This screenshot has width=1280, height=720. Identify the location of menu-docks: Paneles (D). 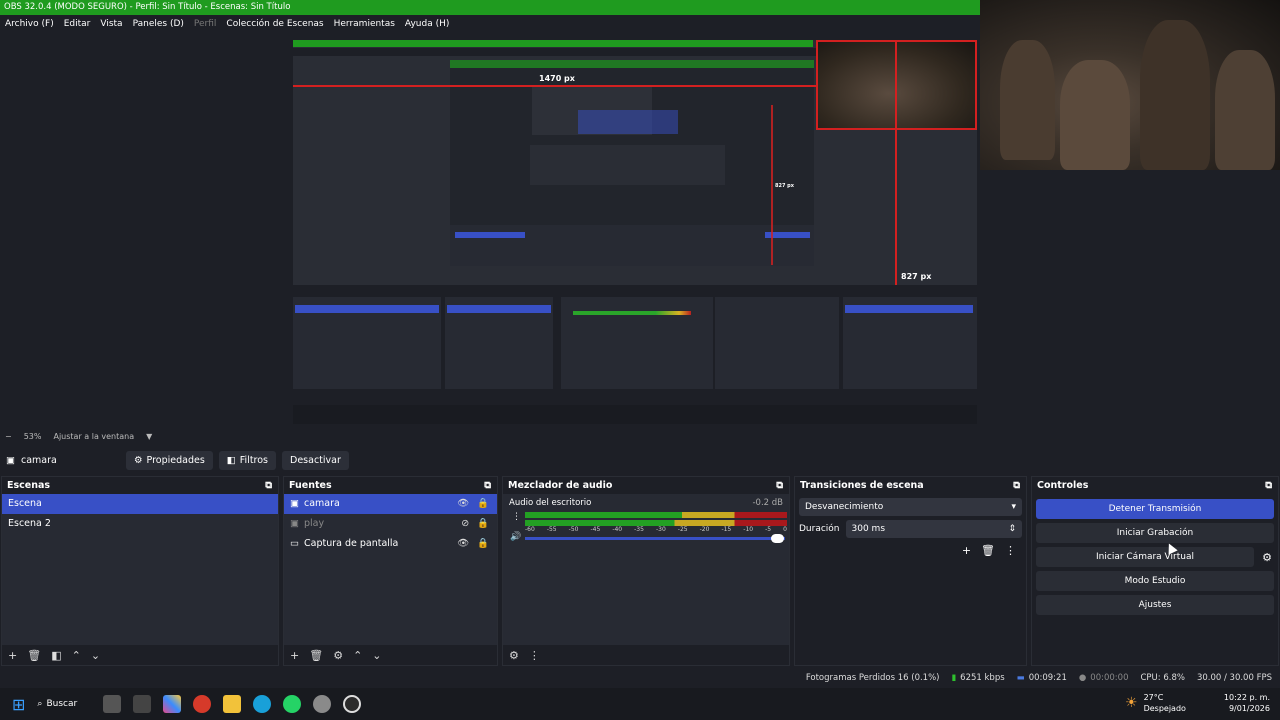
(158, 24).